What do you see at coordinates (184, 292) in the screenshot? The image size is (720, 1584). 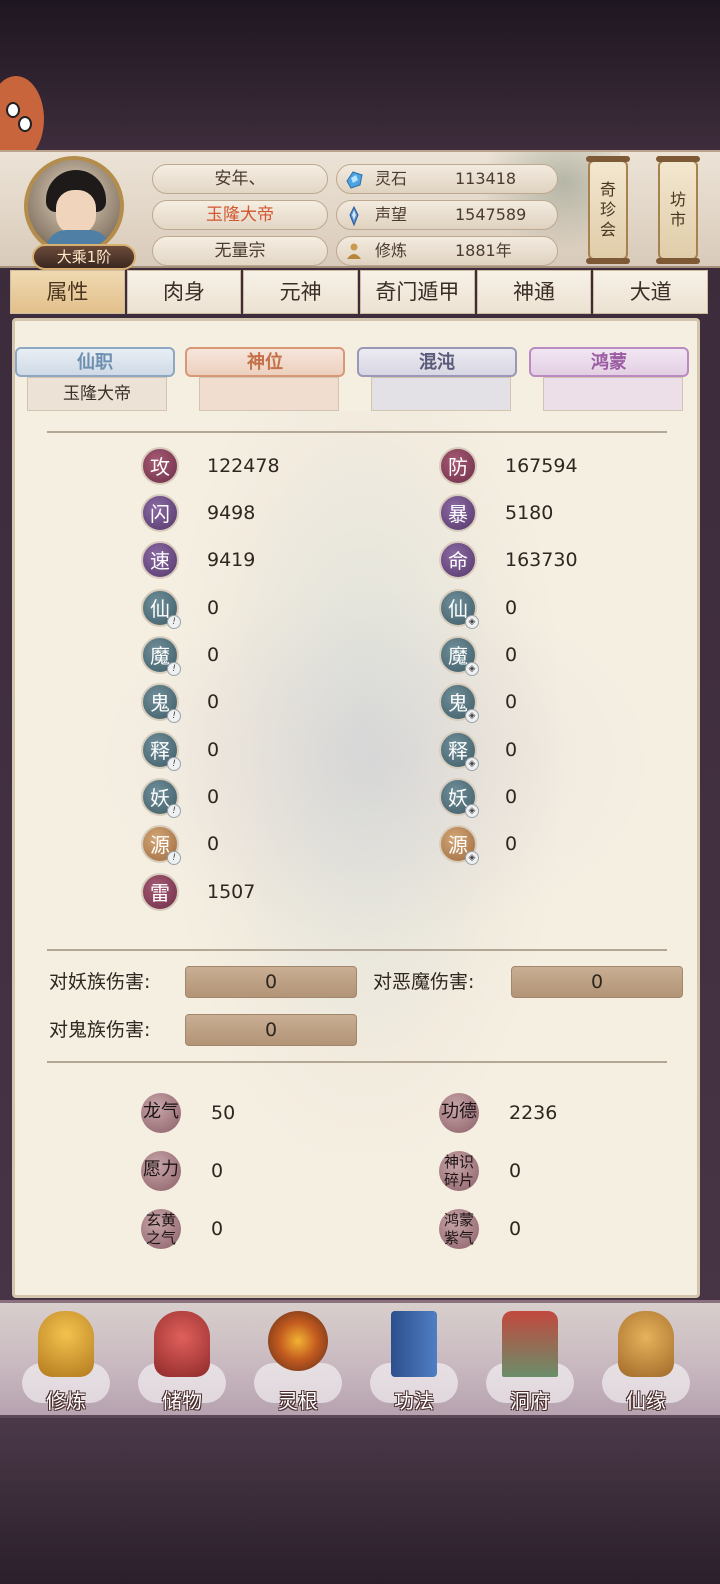 I see `tab-body: 肉身` at bounding box center [184, 292].